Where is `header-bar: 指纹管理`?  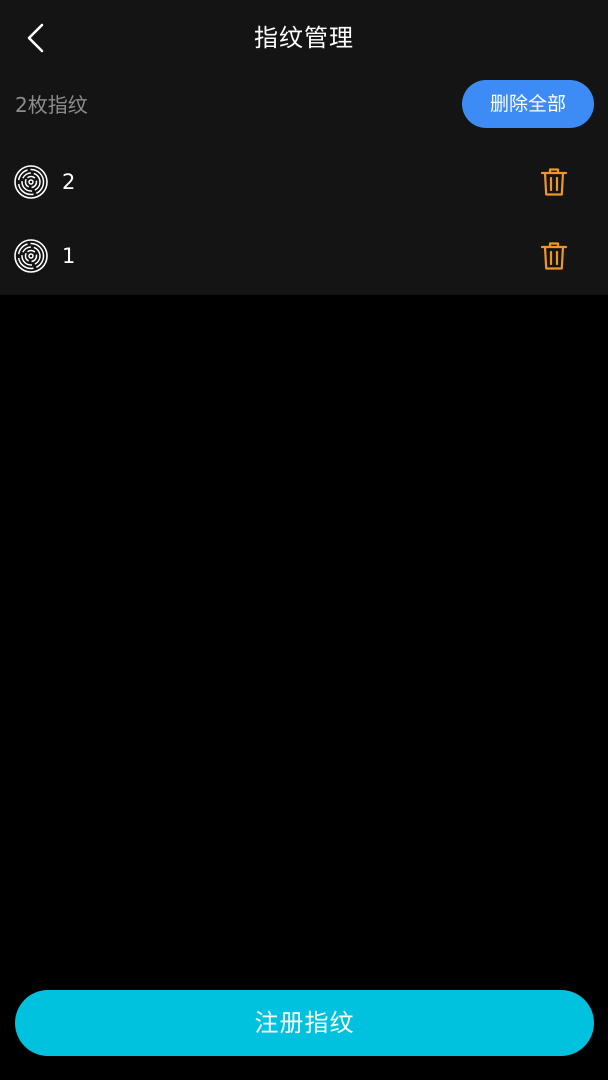 header-bar: 指纹管理 is located at coordinates (304, 38).